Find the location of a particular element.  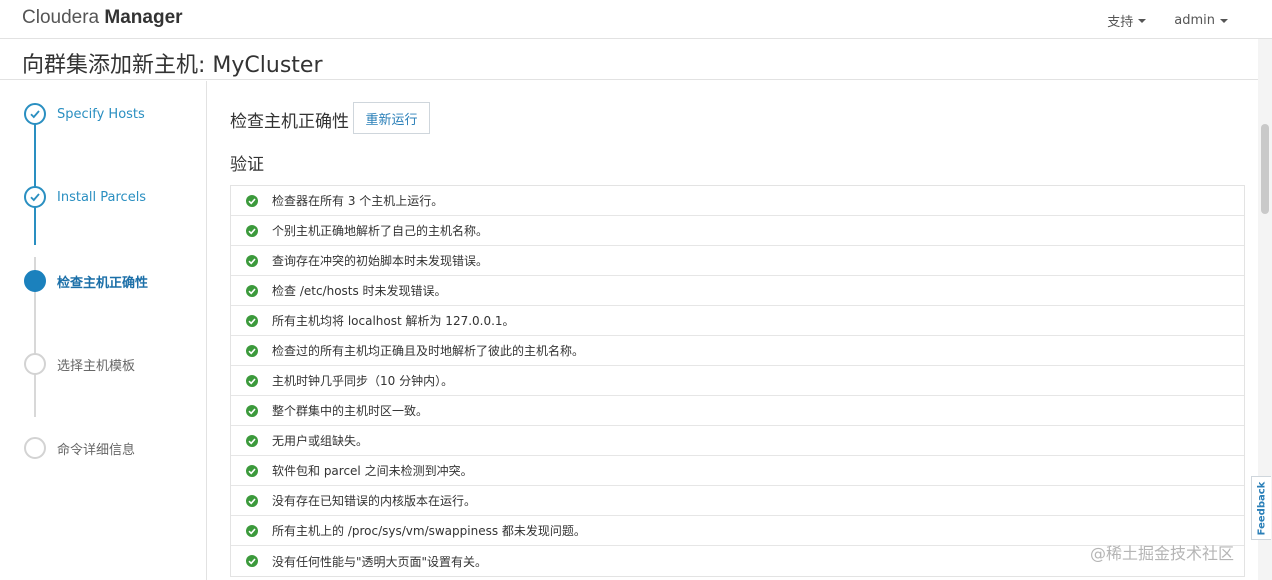

wizard-step-label: 检查主机正确性 is located at coordinates (103, 283).